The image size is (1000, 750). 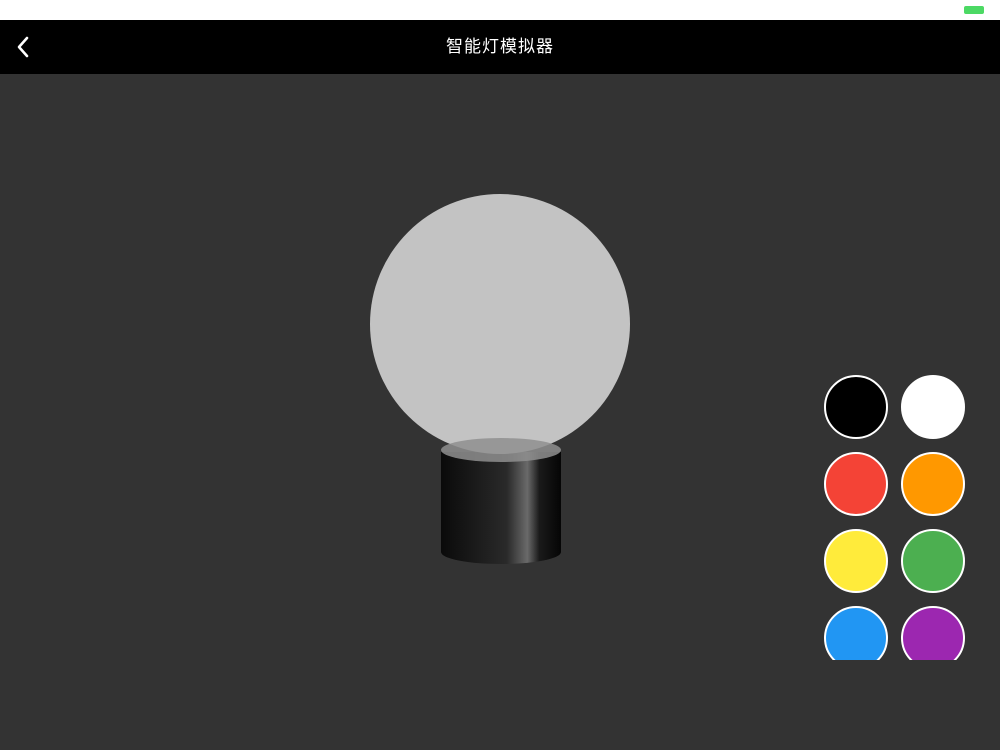 I want to click on swatch-red, so click(x=856, y=484).